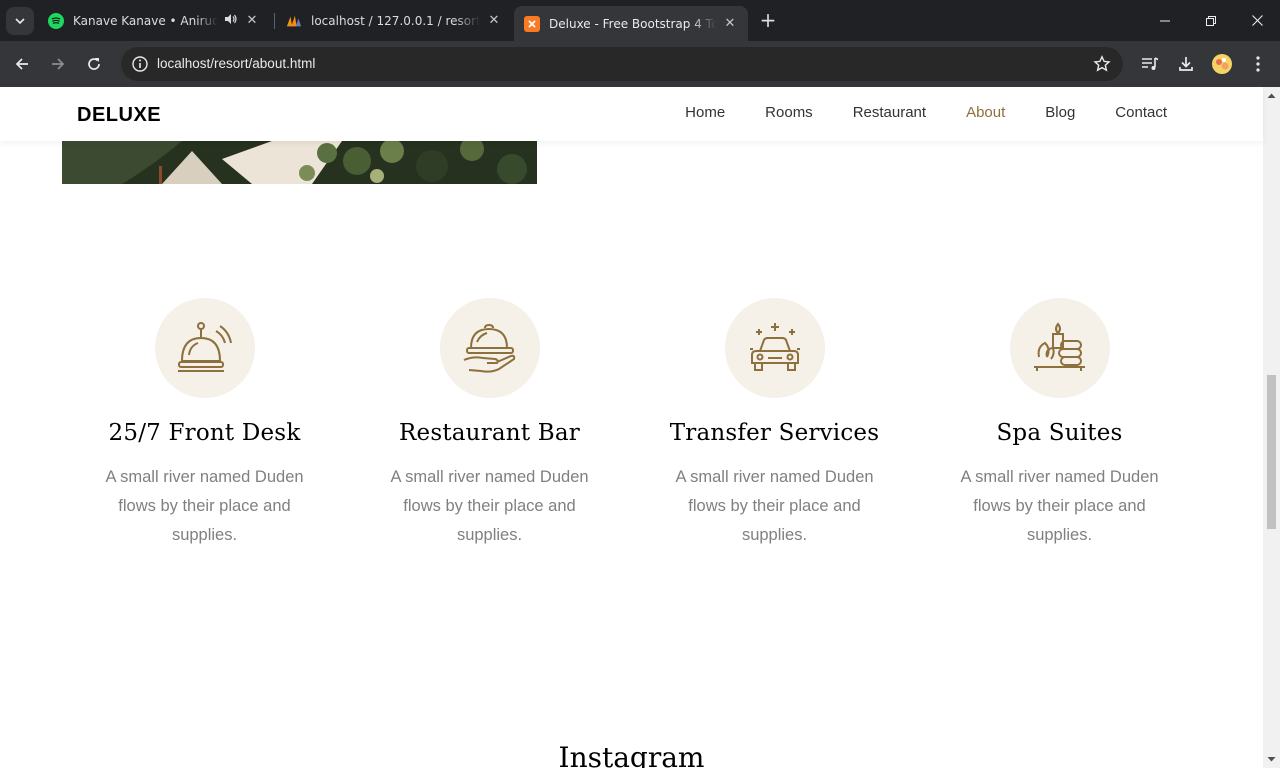 The image size is (1280, 768). Describe the element at coordinates (58, 64) in the screenshot. I see `forward-arrow-icon` at that location.